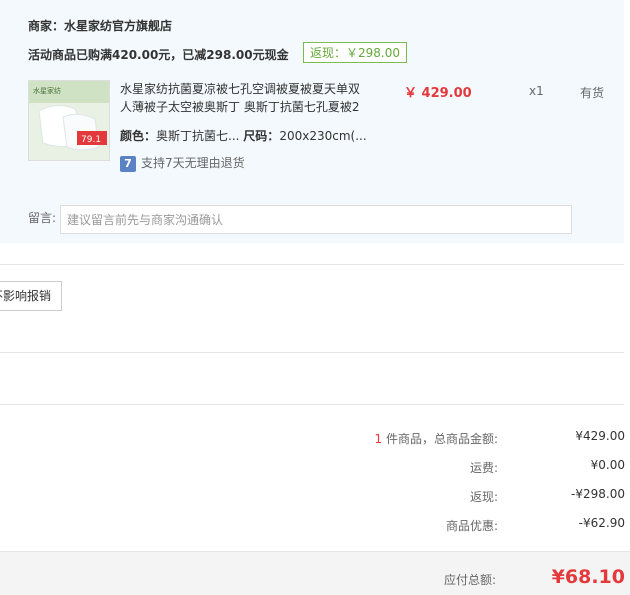 This screenshot has width=630, height=595. What do you see at coordinates (592, 93) in the screenshot?
I see `stock-status: 有货` at bounding box center [592, 93].